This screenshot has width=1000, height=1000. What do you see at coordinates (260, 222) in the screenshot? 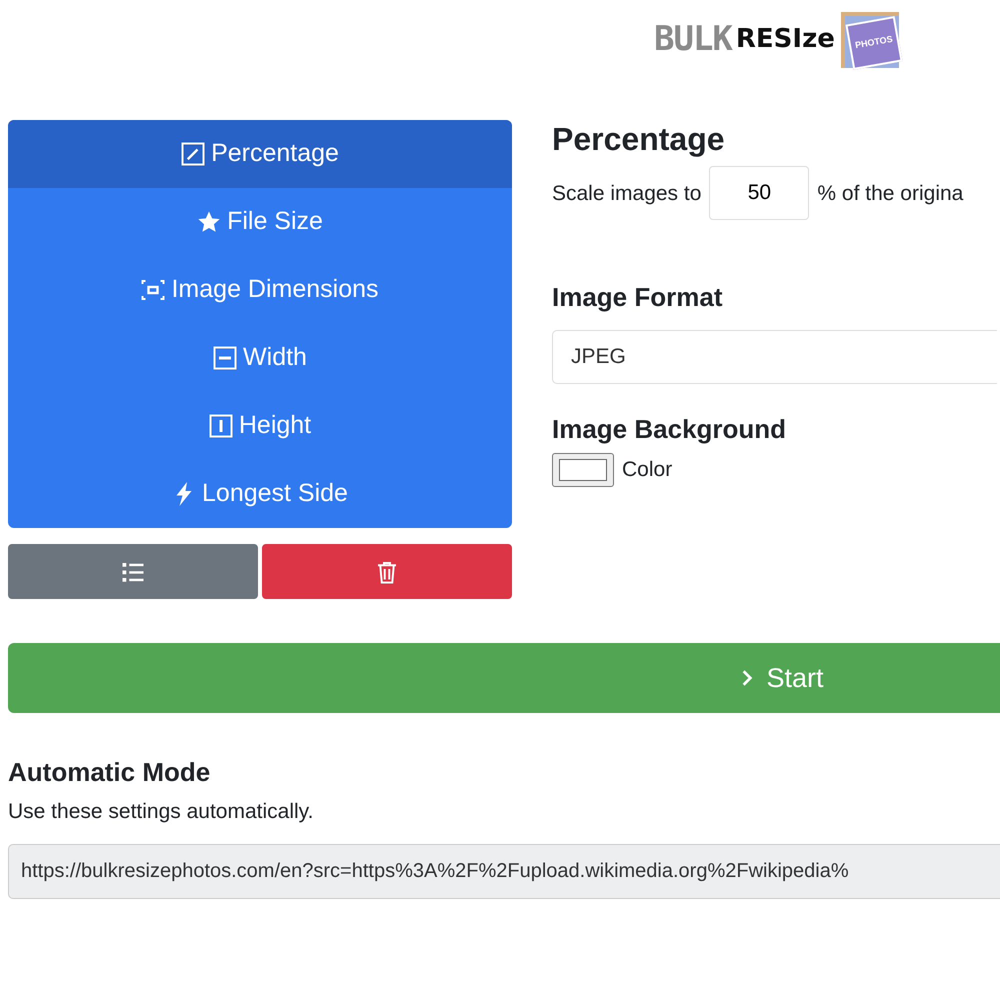
I see `mode-tab: File Size` at bounding box center [260, 222].